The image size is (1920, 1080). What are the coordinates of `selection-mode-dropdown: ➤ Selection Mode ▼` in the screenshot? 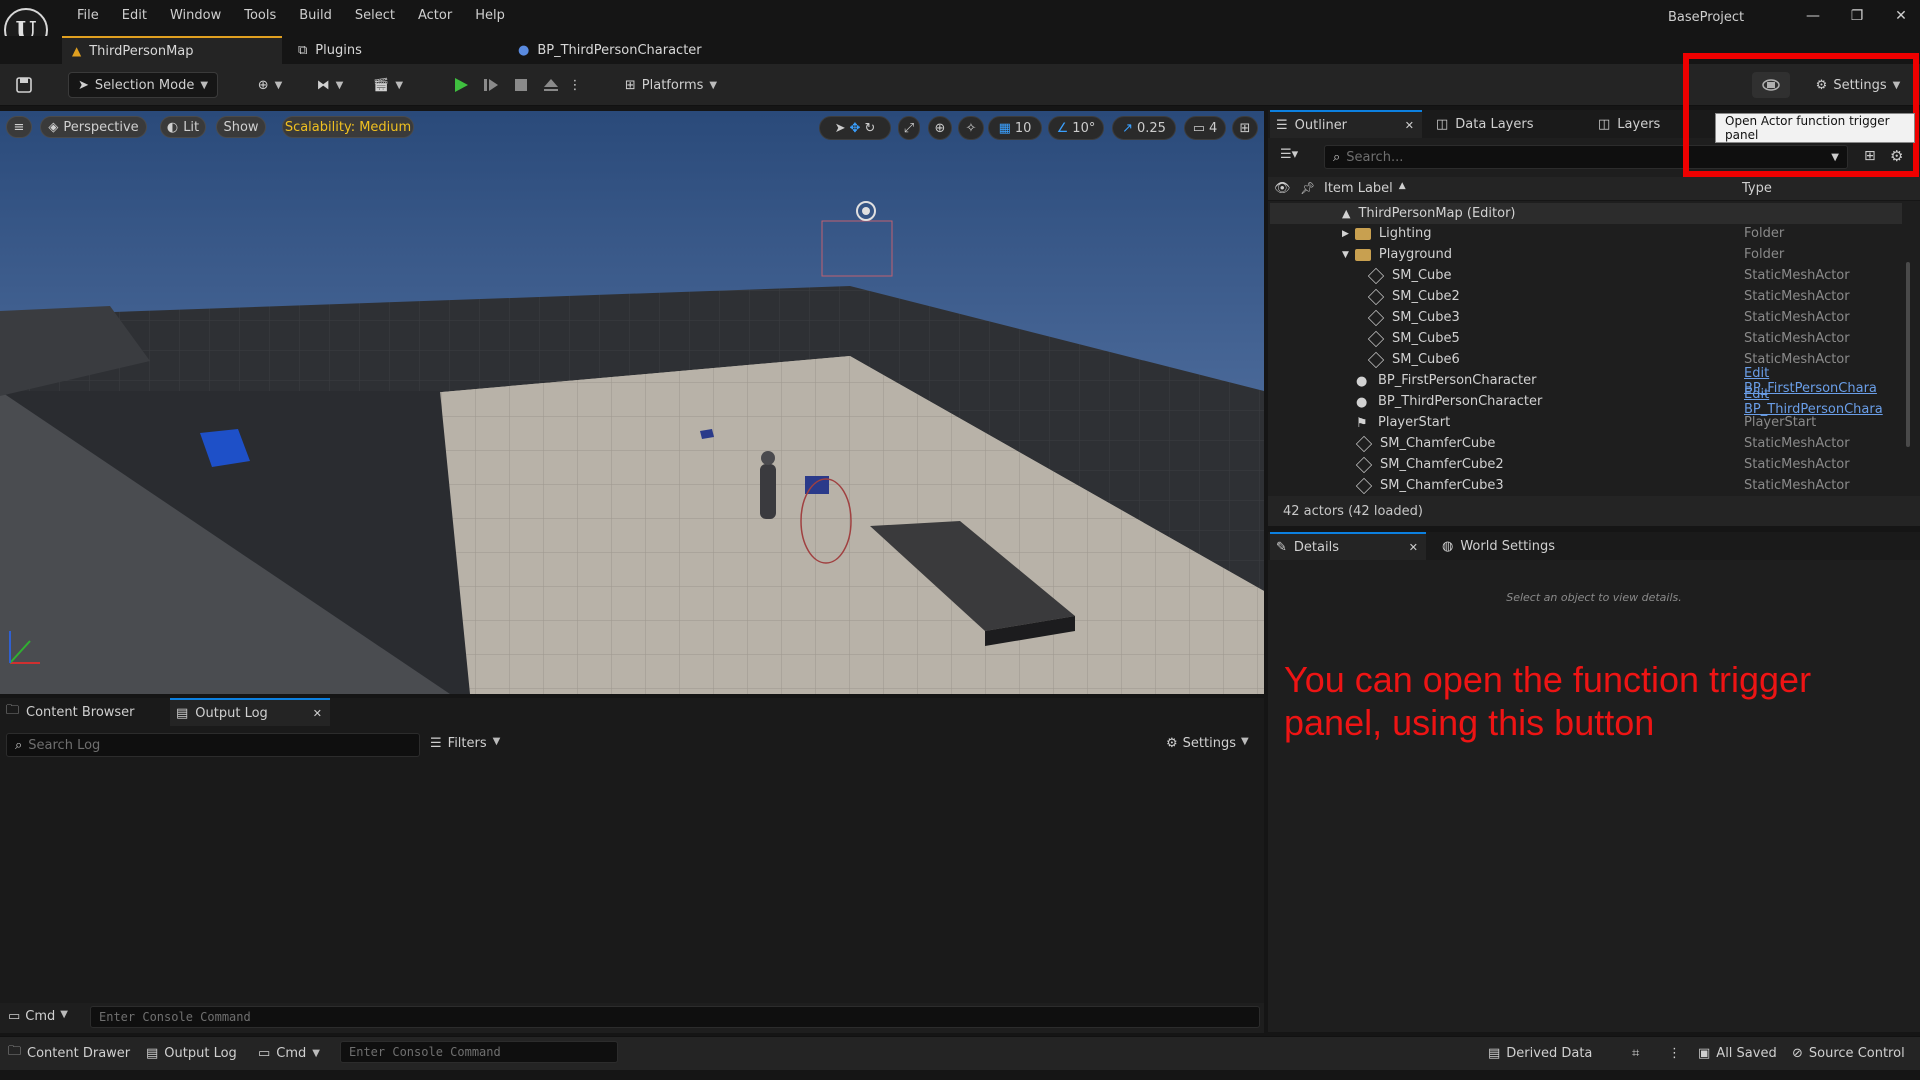 It's located at (143, 85).